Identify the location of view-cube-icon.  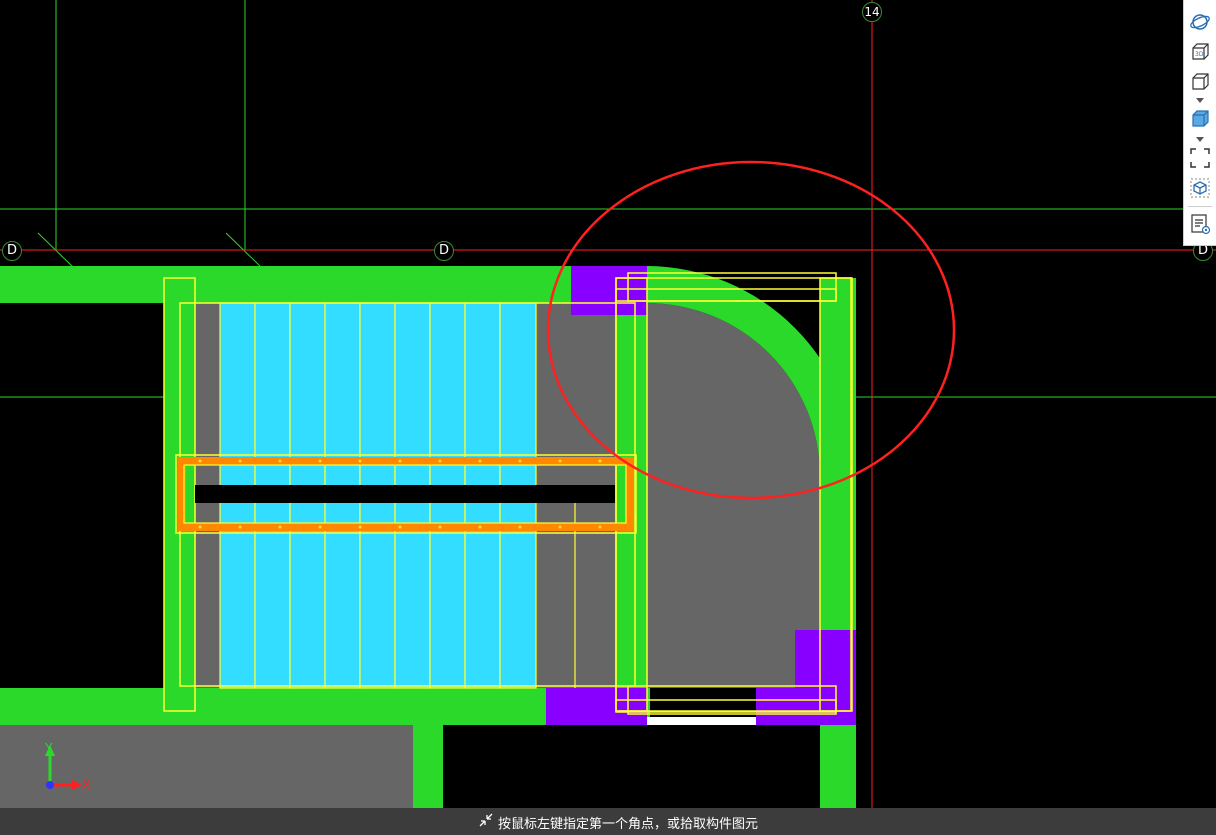
(1200, 82).